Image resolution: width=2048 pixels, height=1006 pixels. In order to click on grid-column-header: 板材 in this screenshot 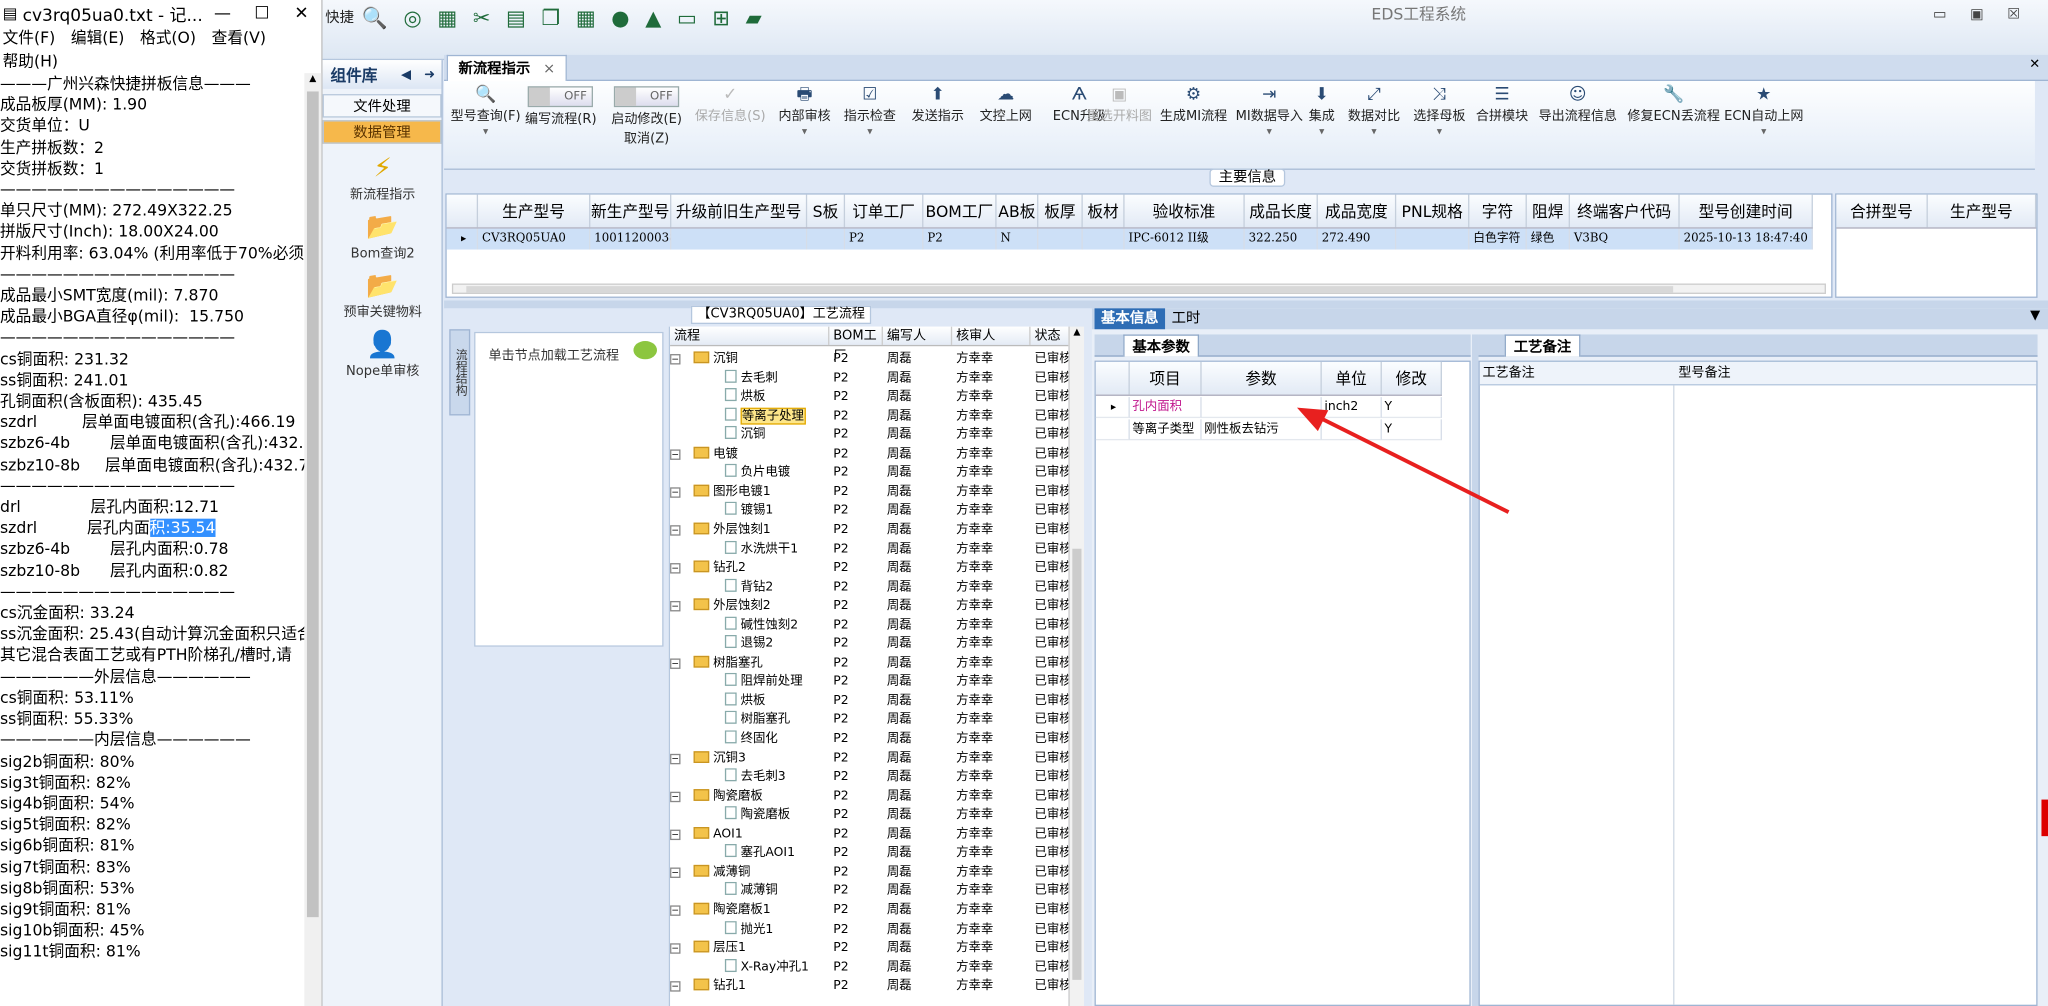, I will do `click(1104, 211)`.